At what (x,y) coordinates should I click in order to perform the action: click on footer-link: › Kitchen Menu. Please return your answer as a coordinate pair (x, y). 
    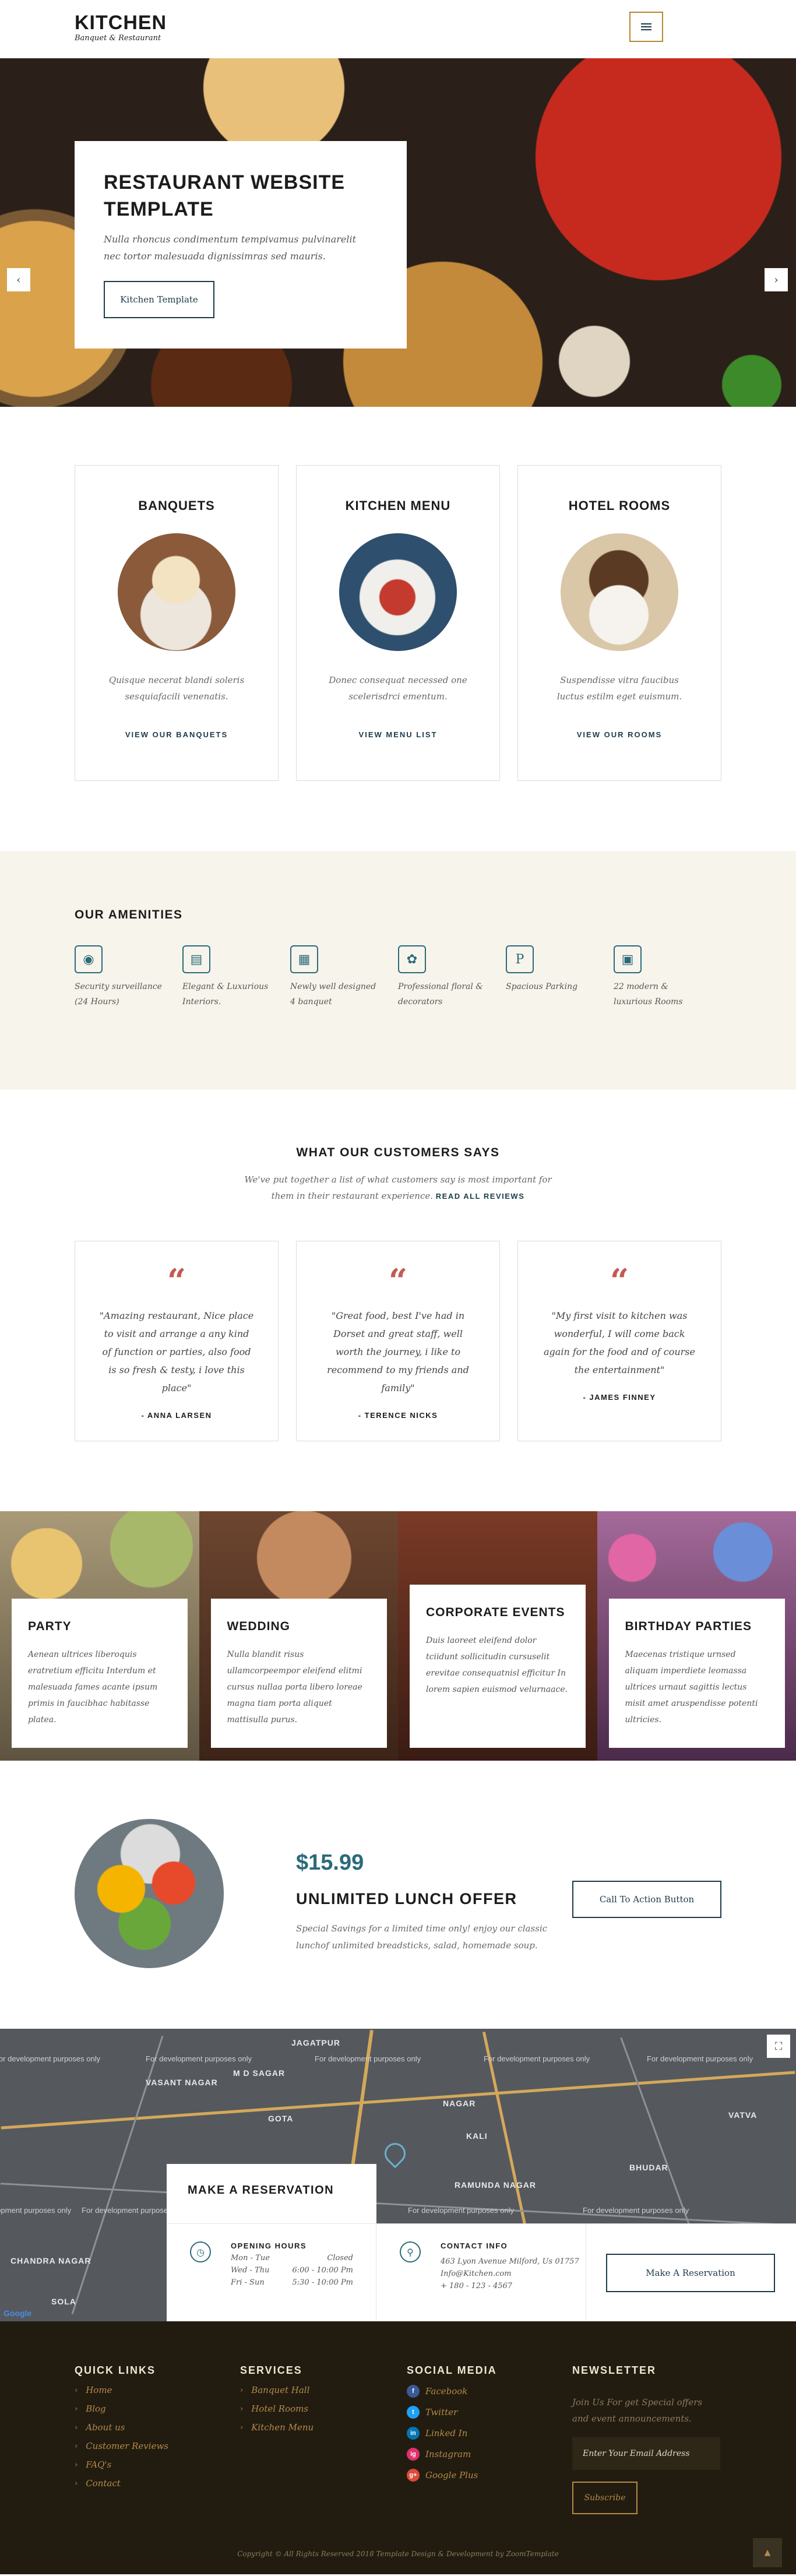
    Looking at the image, I should click on (277, 2428).